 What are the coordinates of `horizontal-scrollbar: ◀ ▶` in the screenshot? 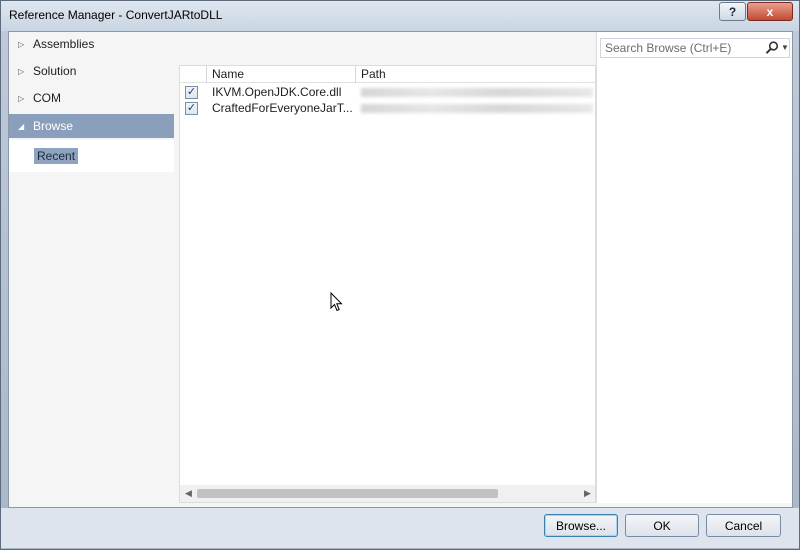 It's located at (387, 493).